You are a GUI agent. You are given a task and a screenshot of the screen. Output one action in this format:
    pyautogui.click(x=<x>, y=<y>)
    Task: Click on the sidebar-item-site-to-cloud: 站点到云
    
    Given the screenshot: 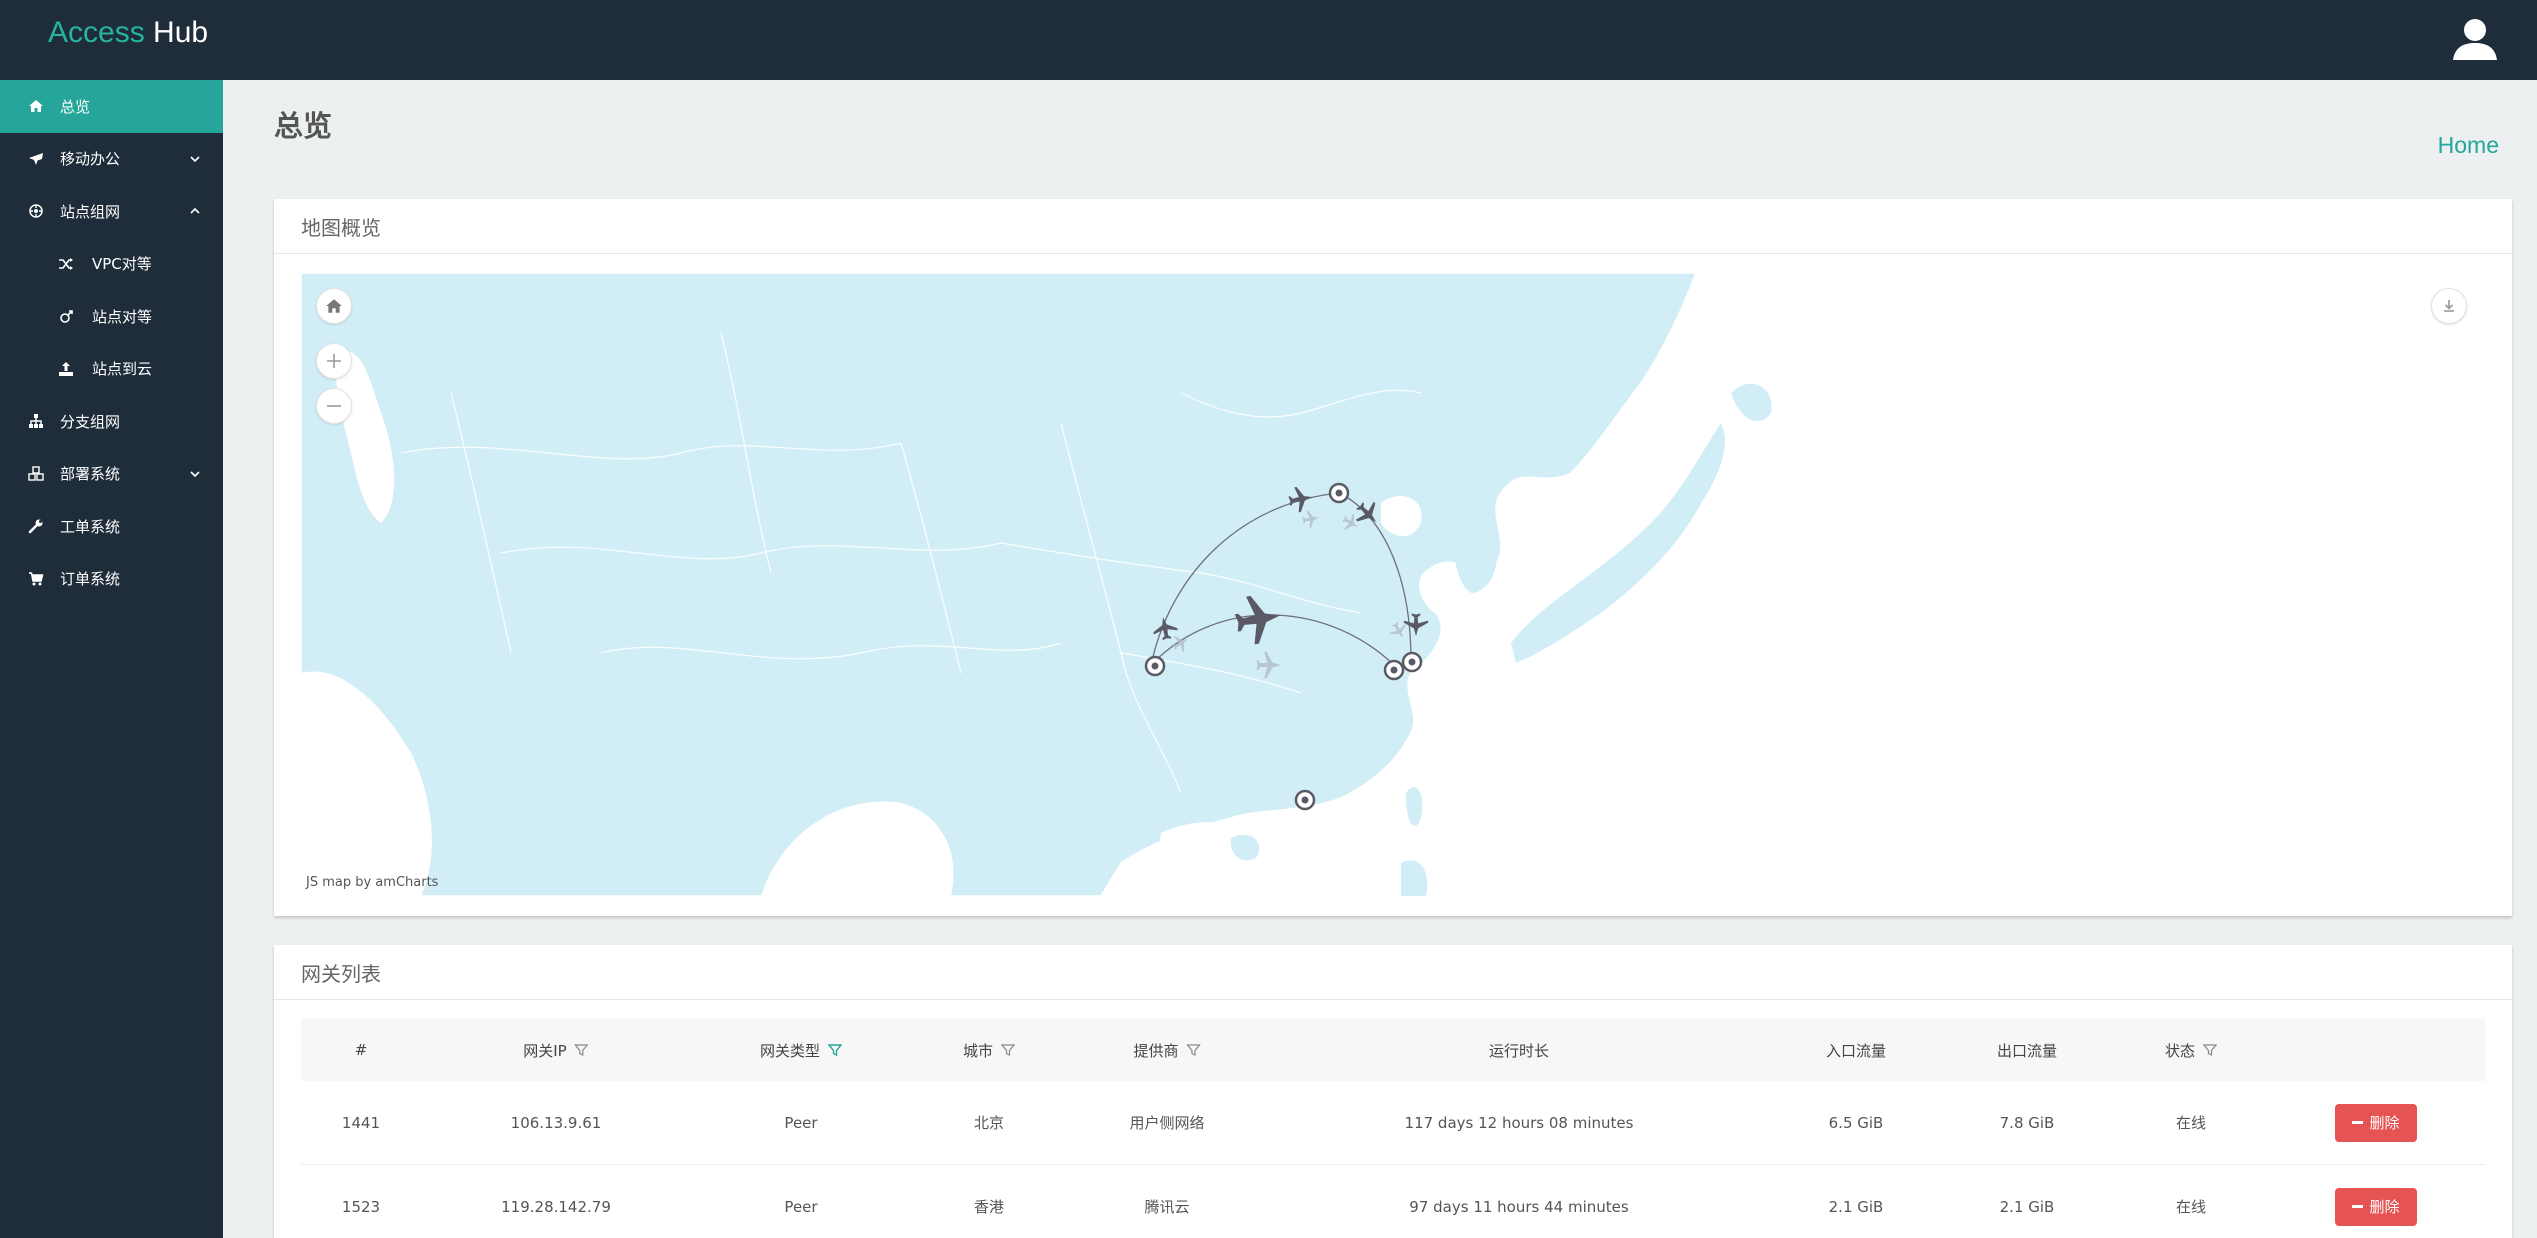 What is the action you would take?
    pyautogui.click(x=111, y=369)
    